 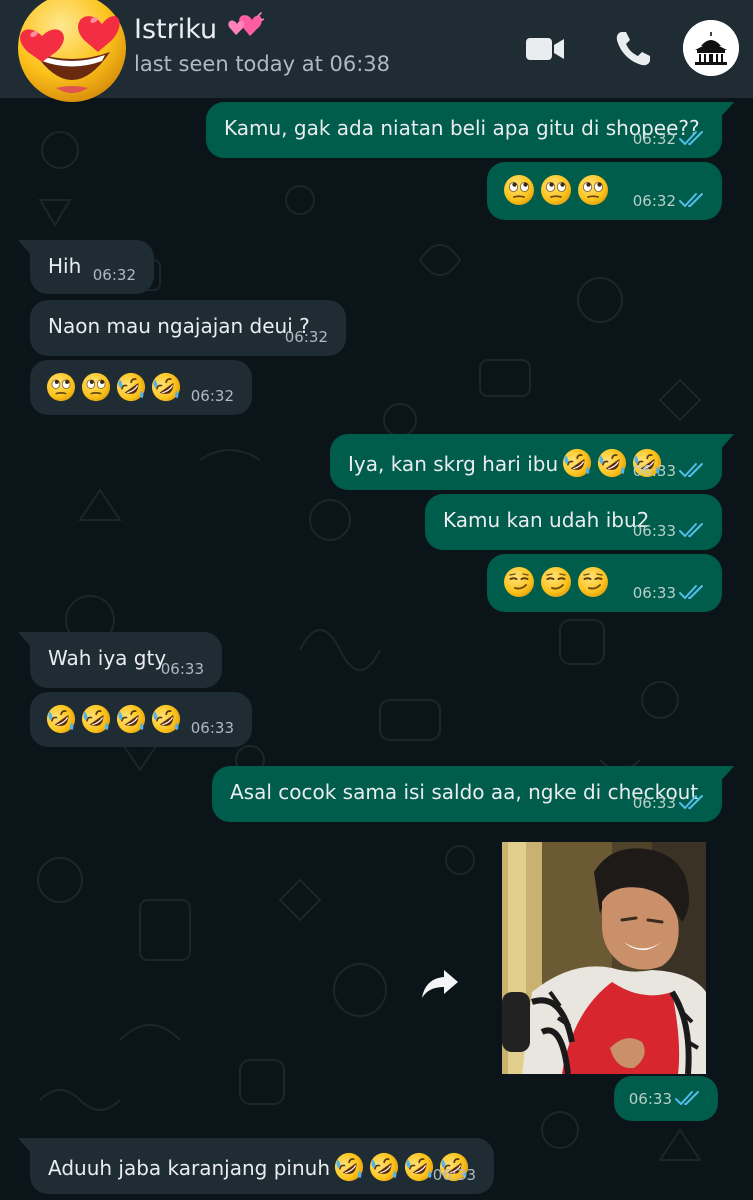 What do you see at coordinates (262, 64) in the screenshot?
I see `last-seen-status: last seen today at 06:38` at bounding box center [262, 64].